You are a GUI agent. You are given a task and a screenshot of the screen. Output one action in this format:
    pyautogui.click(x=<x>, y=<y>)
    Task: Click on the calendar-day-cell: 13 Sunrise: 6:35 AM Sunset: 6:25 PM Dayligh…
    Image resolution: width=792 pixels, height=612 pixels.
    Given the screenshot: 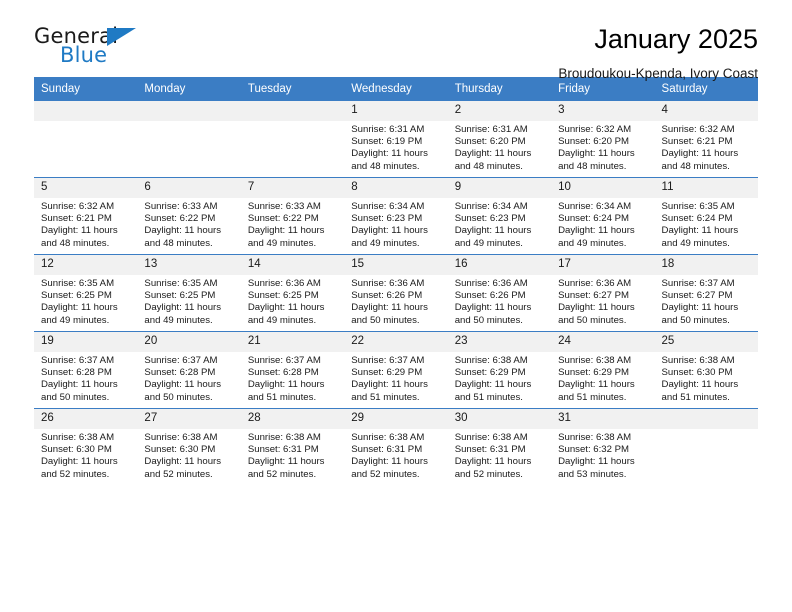 What is the action you would take?
    pyautogui.click(x=189, y=293)
    